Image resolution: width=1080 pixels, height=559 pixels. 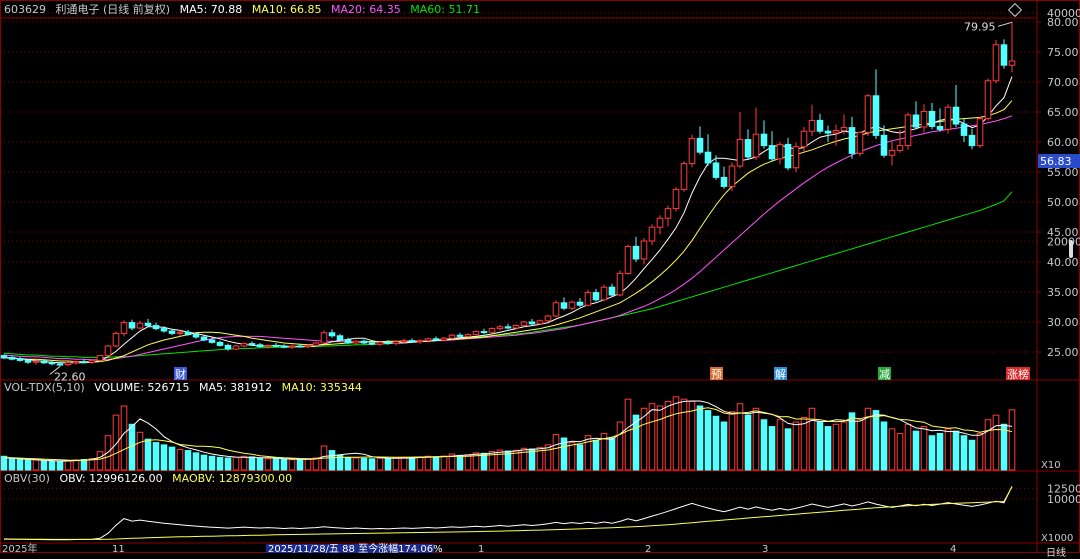 I want to click on event-marker-label: 减, so click(x=884, y=374).